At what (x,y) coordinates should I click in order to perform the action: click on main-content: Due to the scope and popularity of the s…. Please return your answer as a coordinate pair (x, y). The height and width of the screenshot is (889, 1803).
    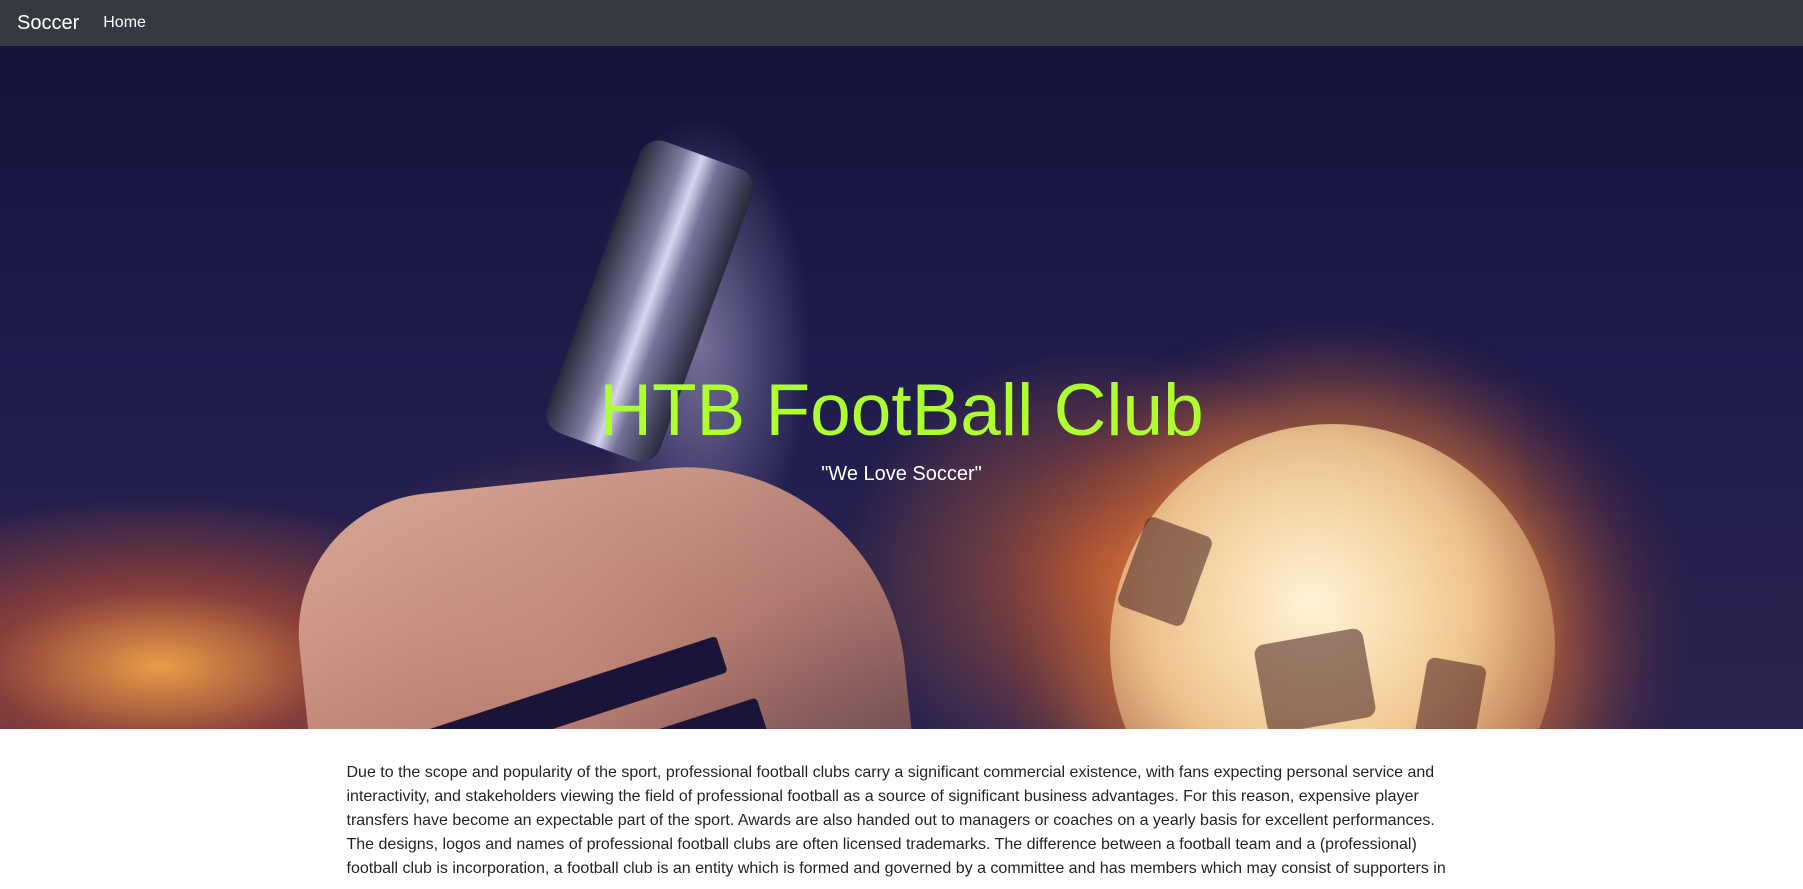
    Looking at the image, I should click on (902, 805).